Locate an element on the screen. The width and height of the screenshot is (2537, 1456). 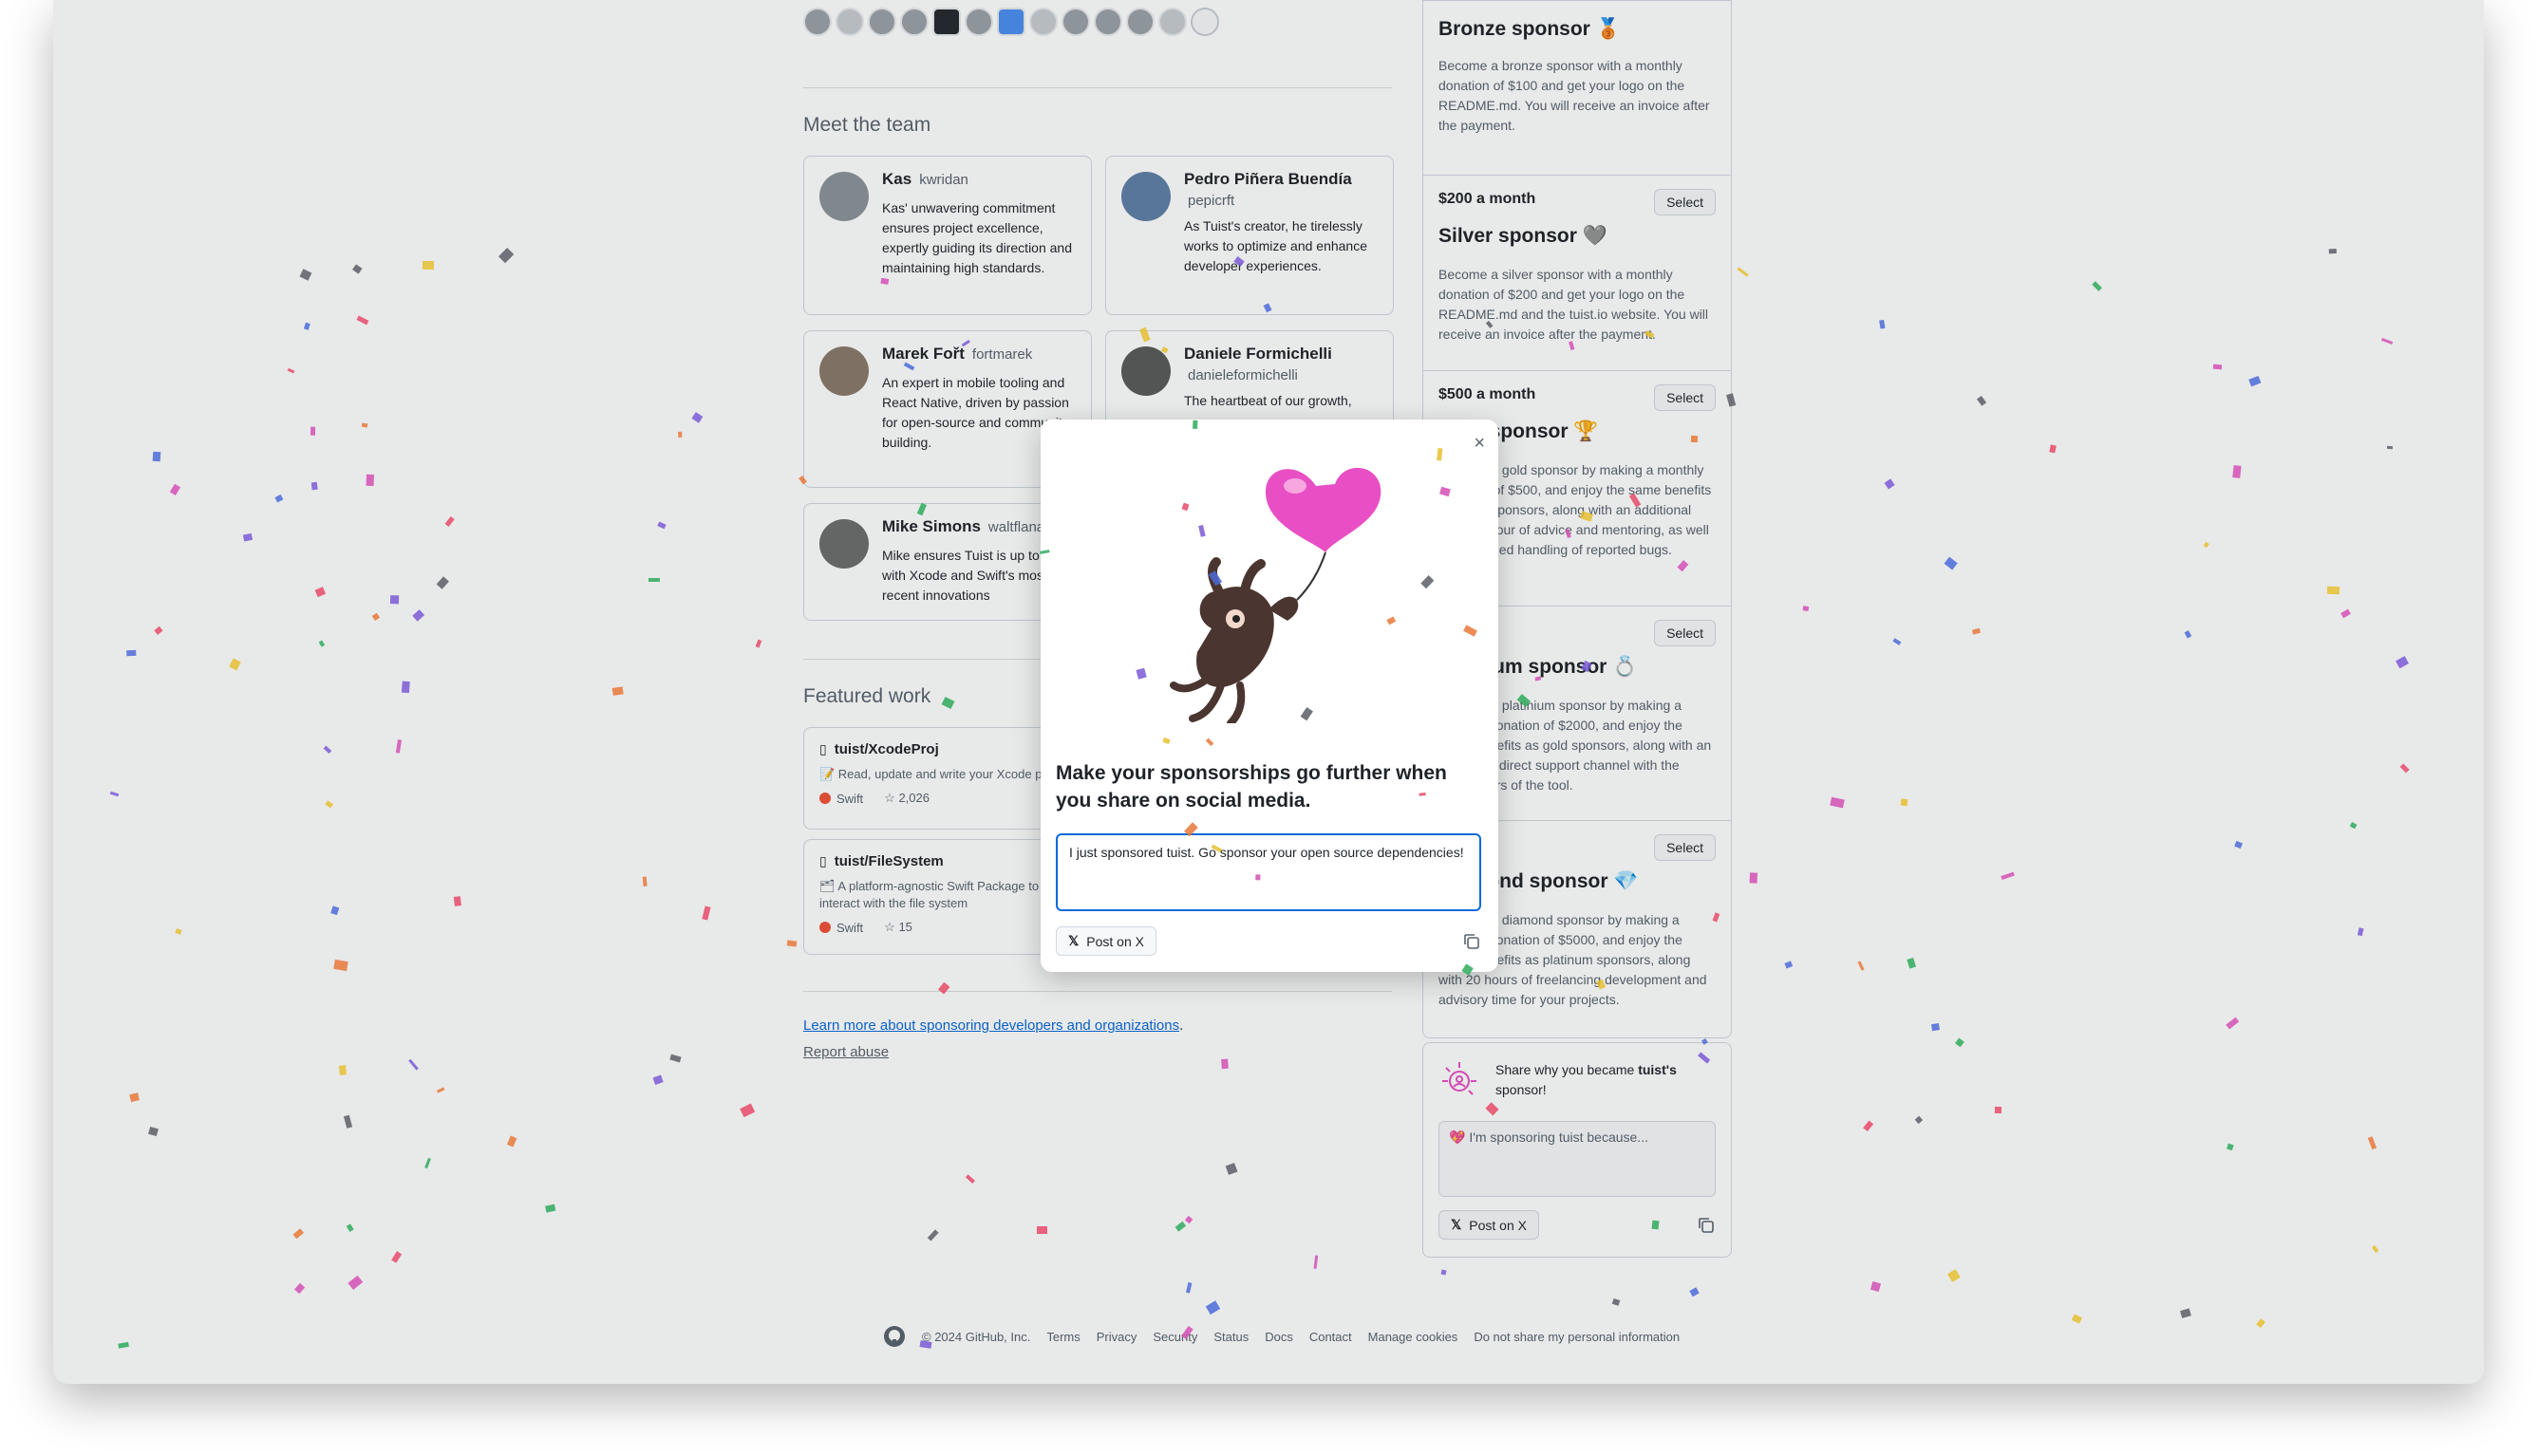
mona-balloon-illustration is located at coordinates (1275, 595).